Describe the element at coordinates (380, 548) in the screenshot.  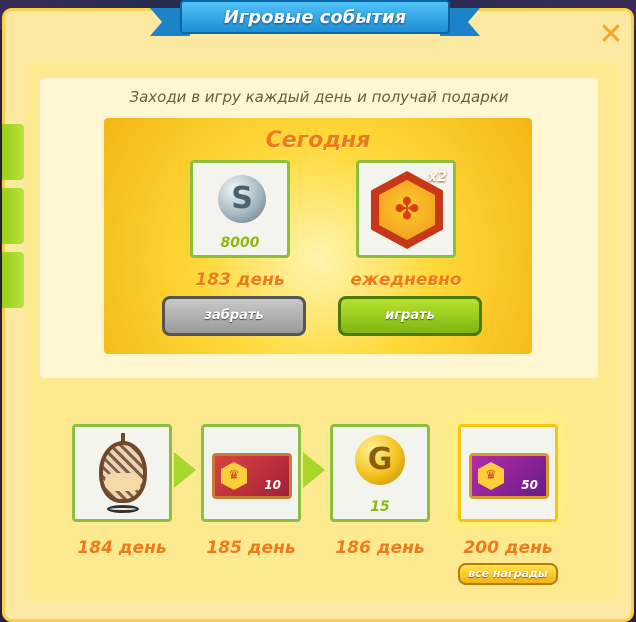
I see `day-label-186: 186 день` at that location.